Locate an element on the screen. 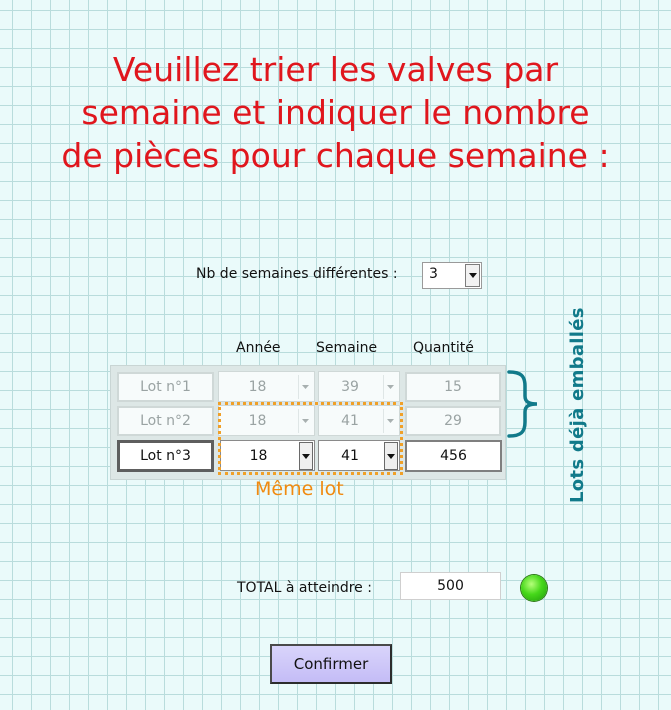 This screenshot has width=671, height=710. nb-weeks-select: 3 is located at coordinates (452, 275).